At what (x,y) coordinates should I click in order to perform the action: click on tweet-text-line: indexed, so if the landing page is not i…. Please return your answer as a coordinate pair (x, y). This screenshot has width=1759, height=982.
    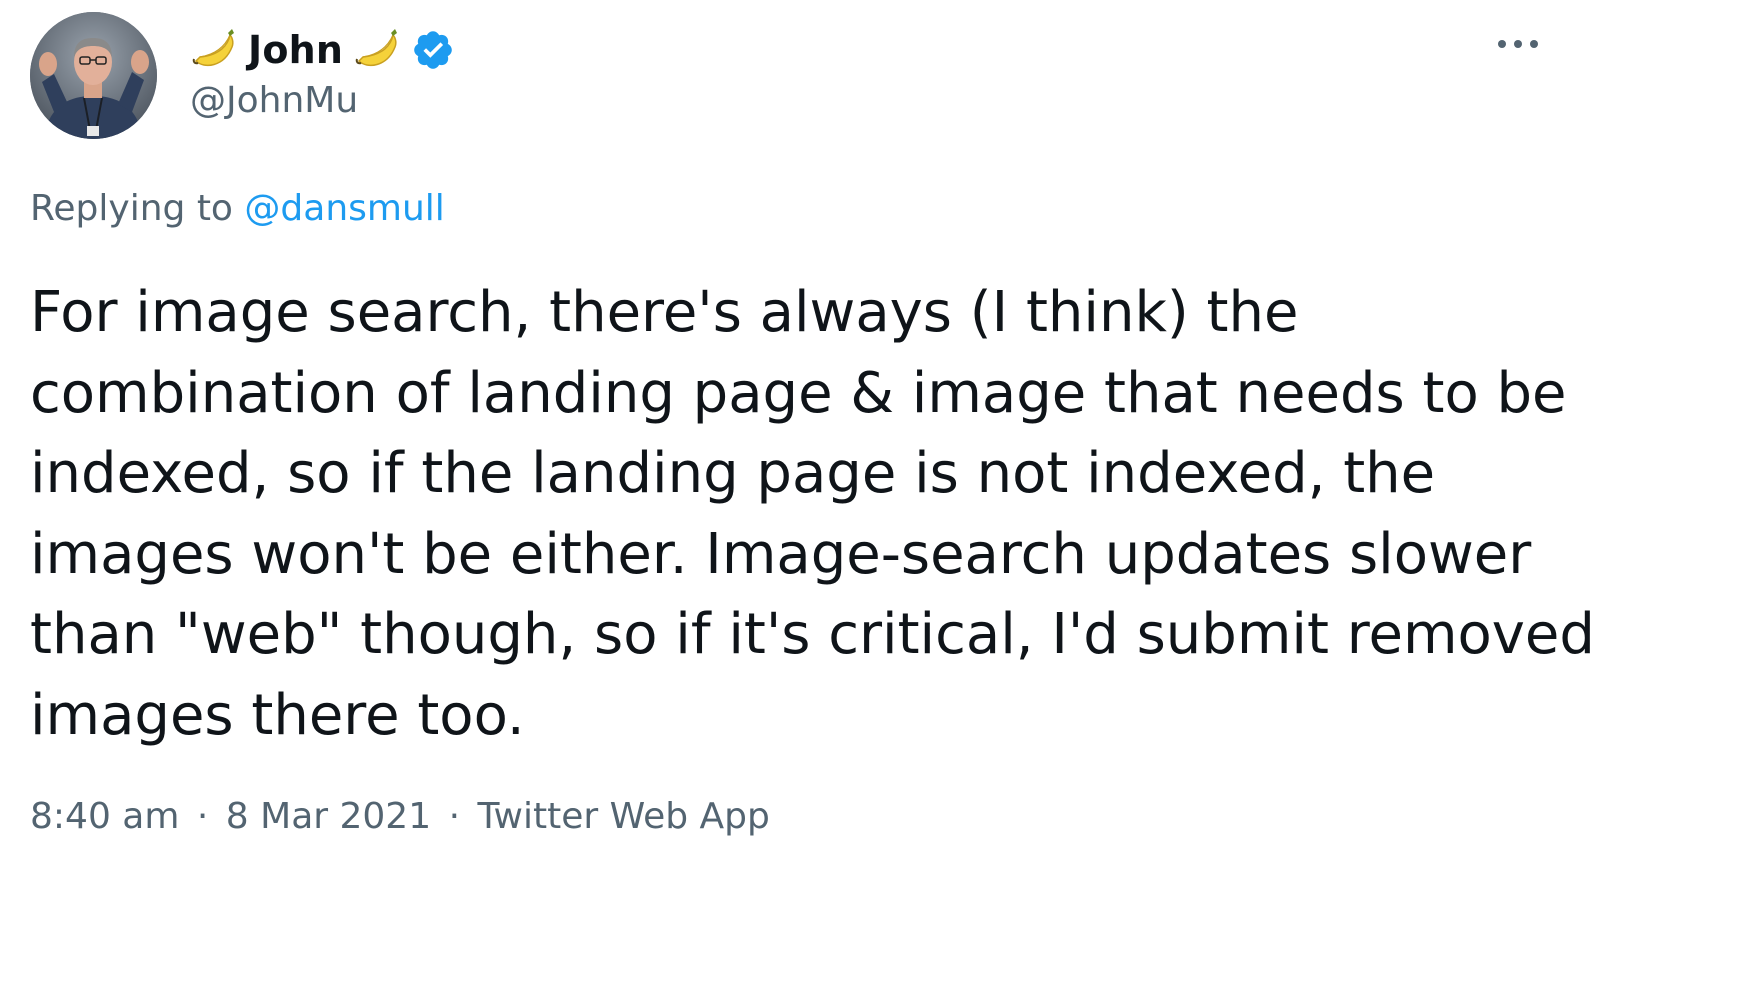
    Looking at the image, I should click on (733, 473).